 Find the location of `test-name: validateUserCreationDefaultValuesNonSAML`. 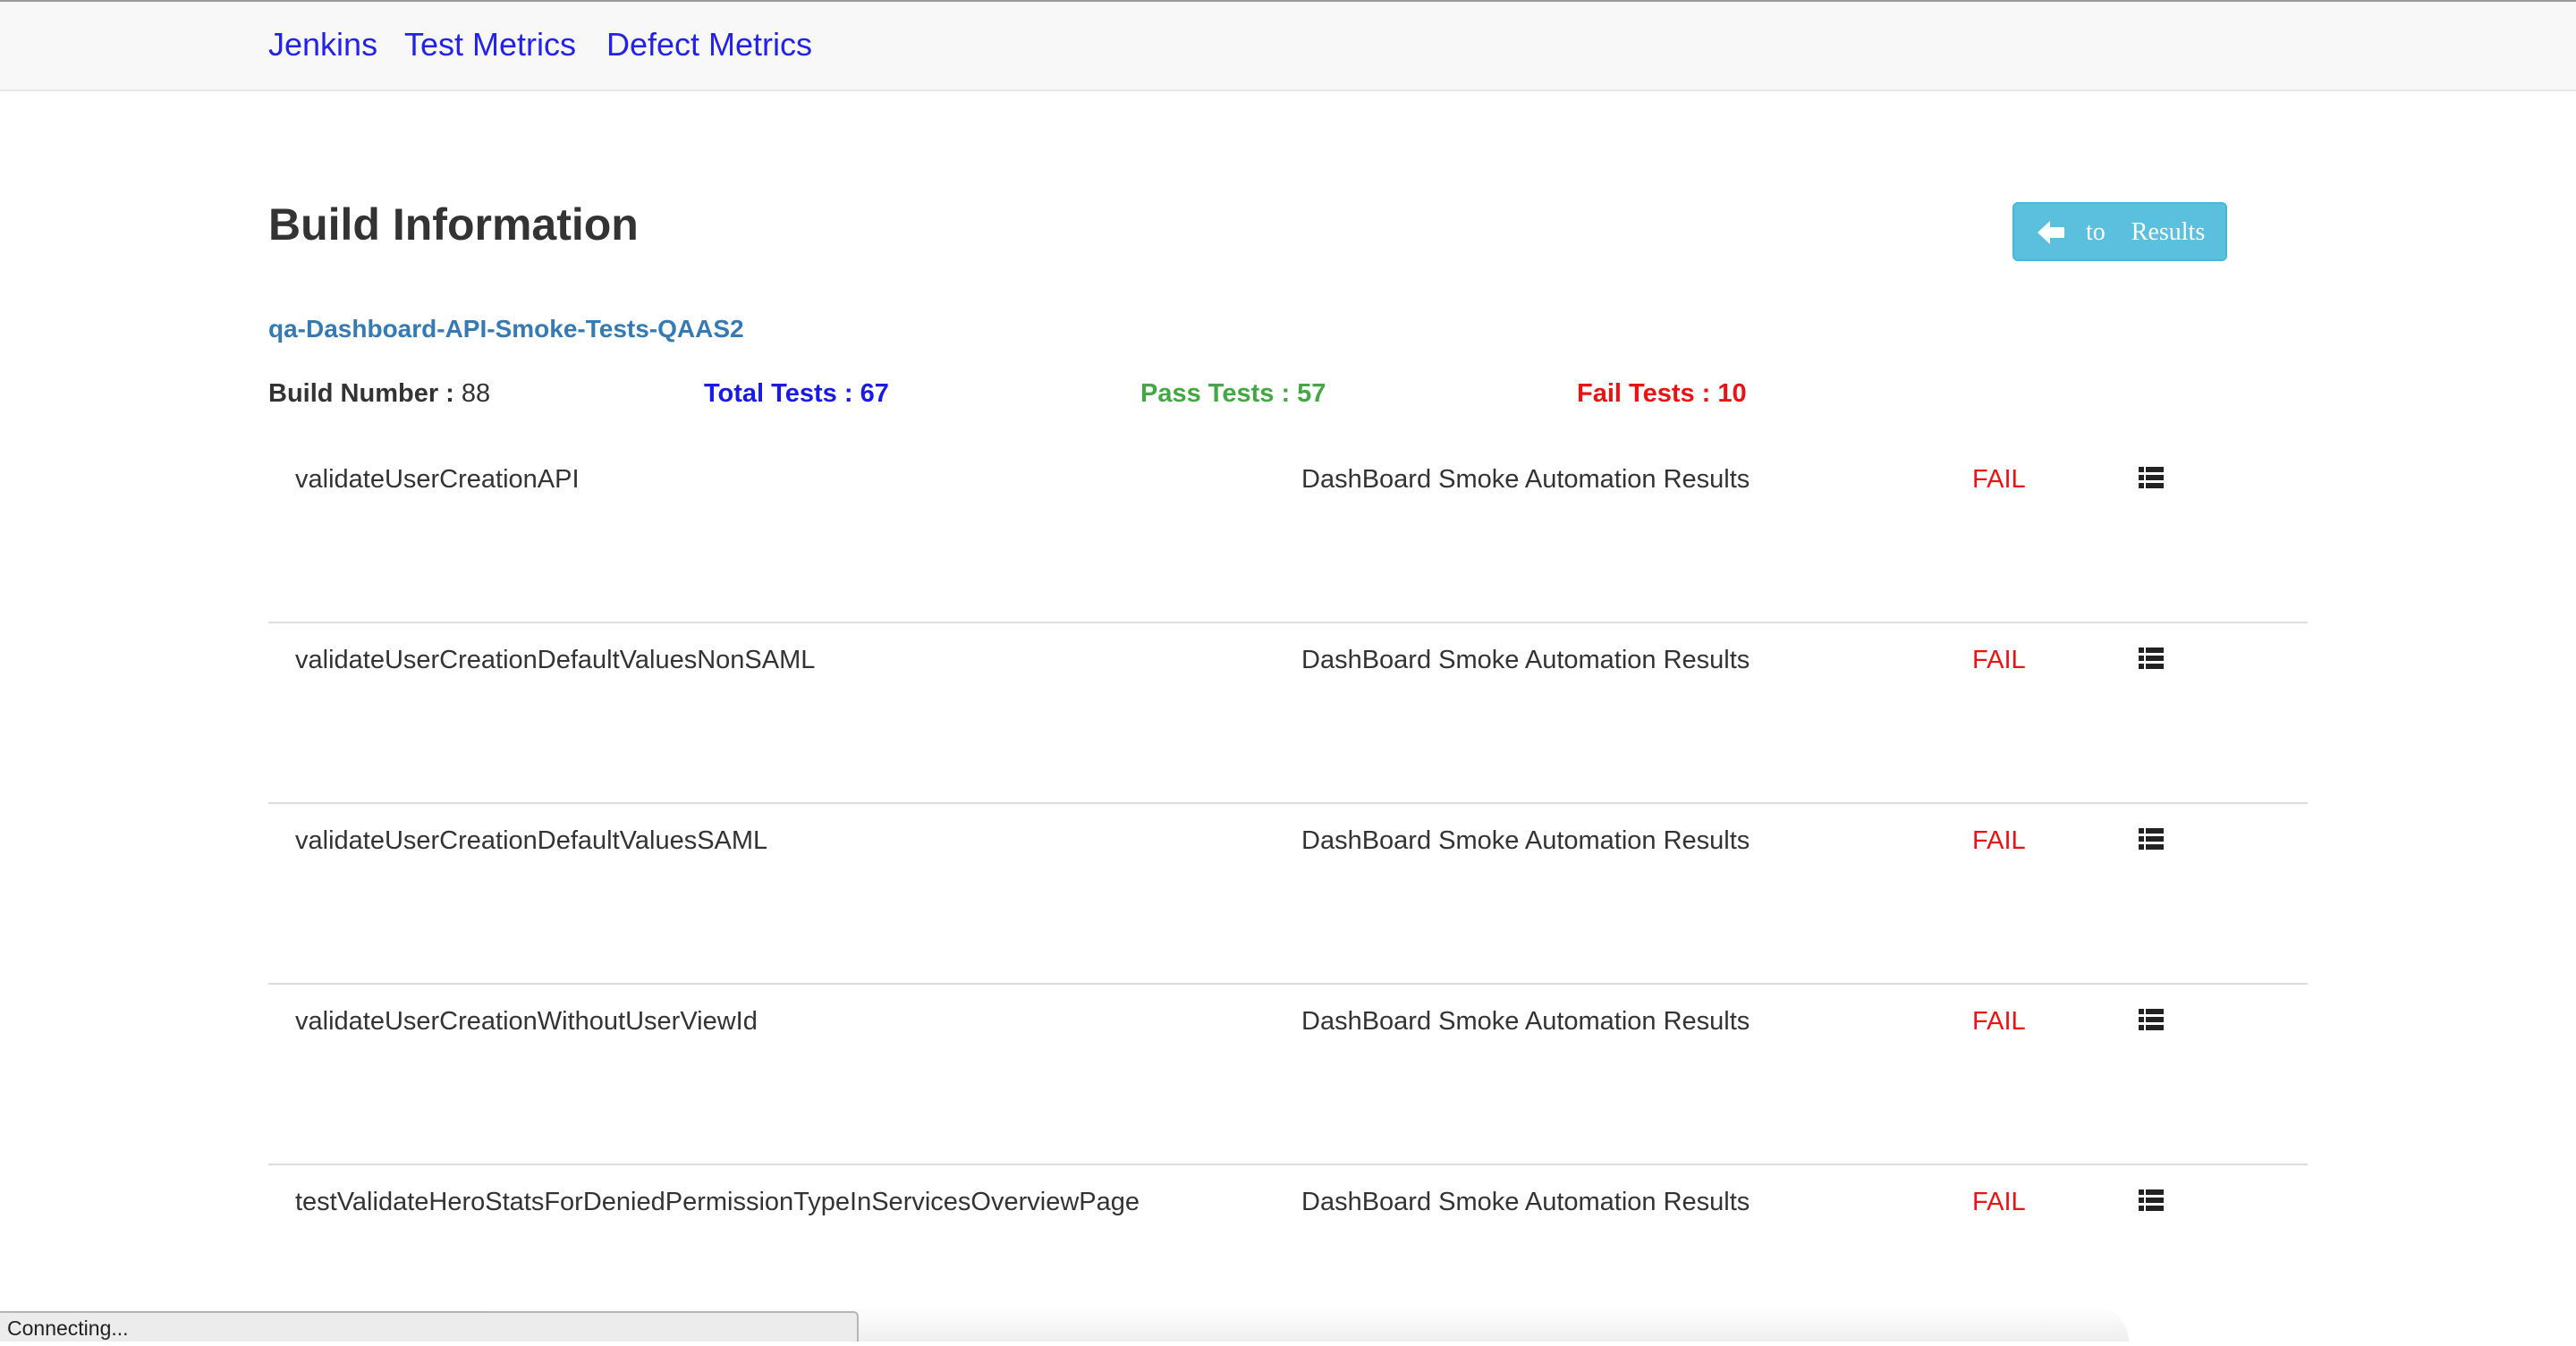

test-name: validateUserCreationDefaultValuesNonSAML is located at coordinates (555, 660).